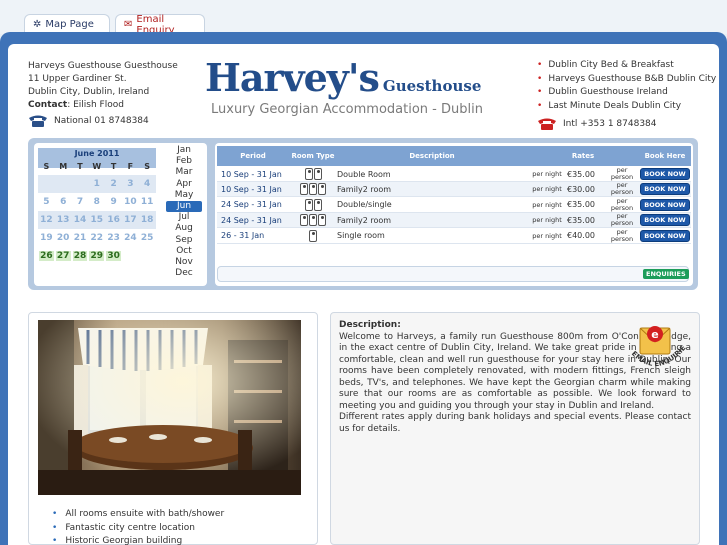 This screenshot has width=727, height=545. Describe the element at coordinates (581, 236) in the screenshot. I see `rate-price: €40.00` at that location.